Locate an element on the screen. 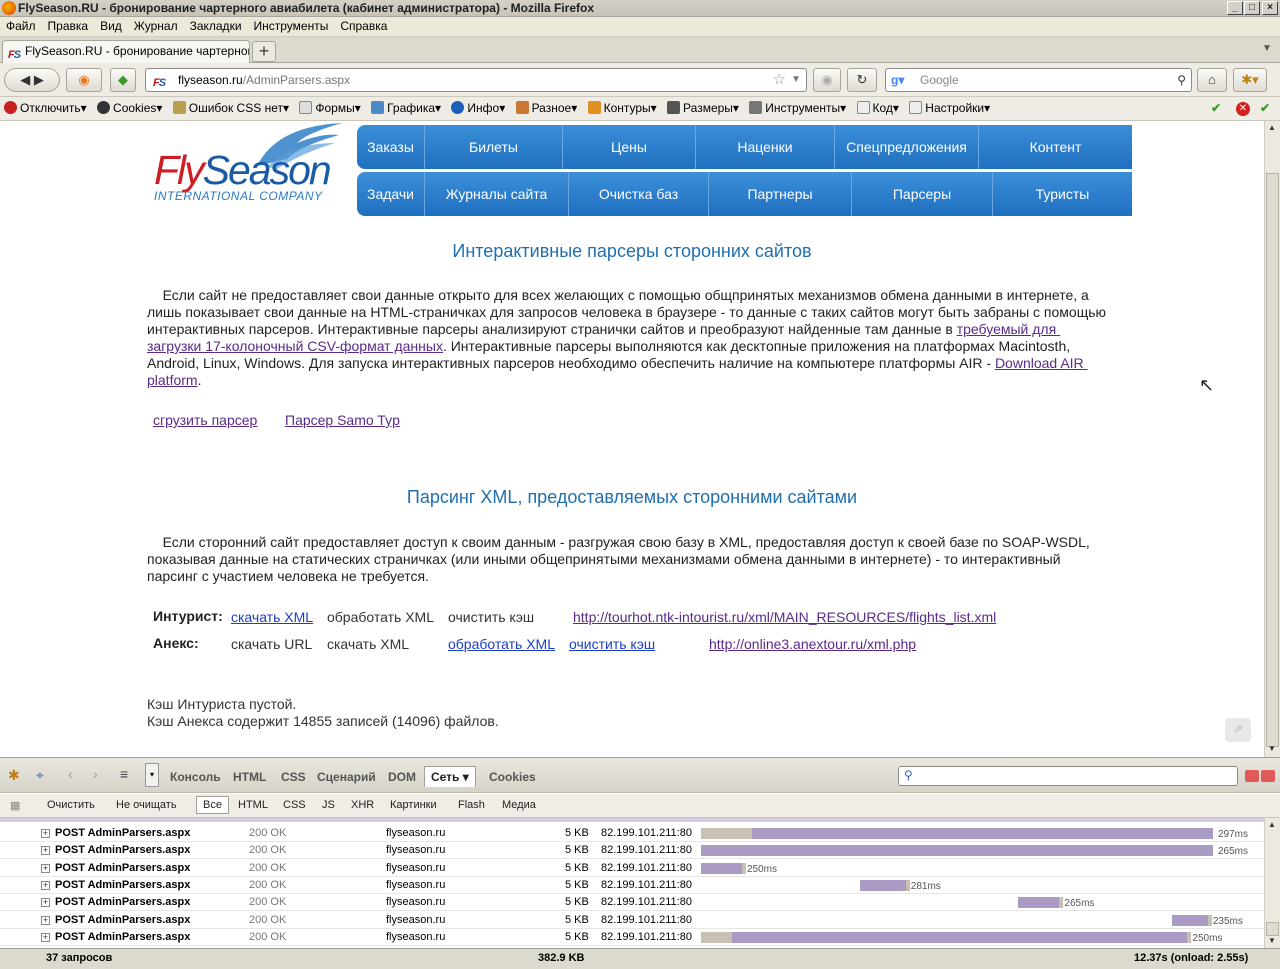  firebug-icon: ✱▾ is located at coordinates (1250, 80).